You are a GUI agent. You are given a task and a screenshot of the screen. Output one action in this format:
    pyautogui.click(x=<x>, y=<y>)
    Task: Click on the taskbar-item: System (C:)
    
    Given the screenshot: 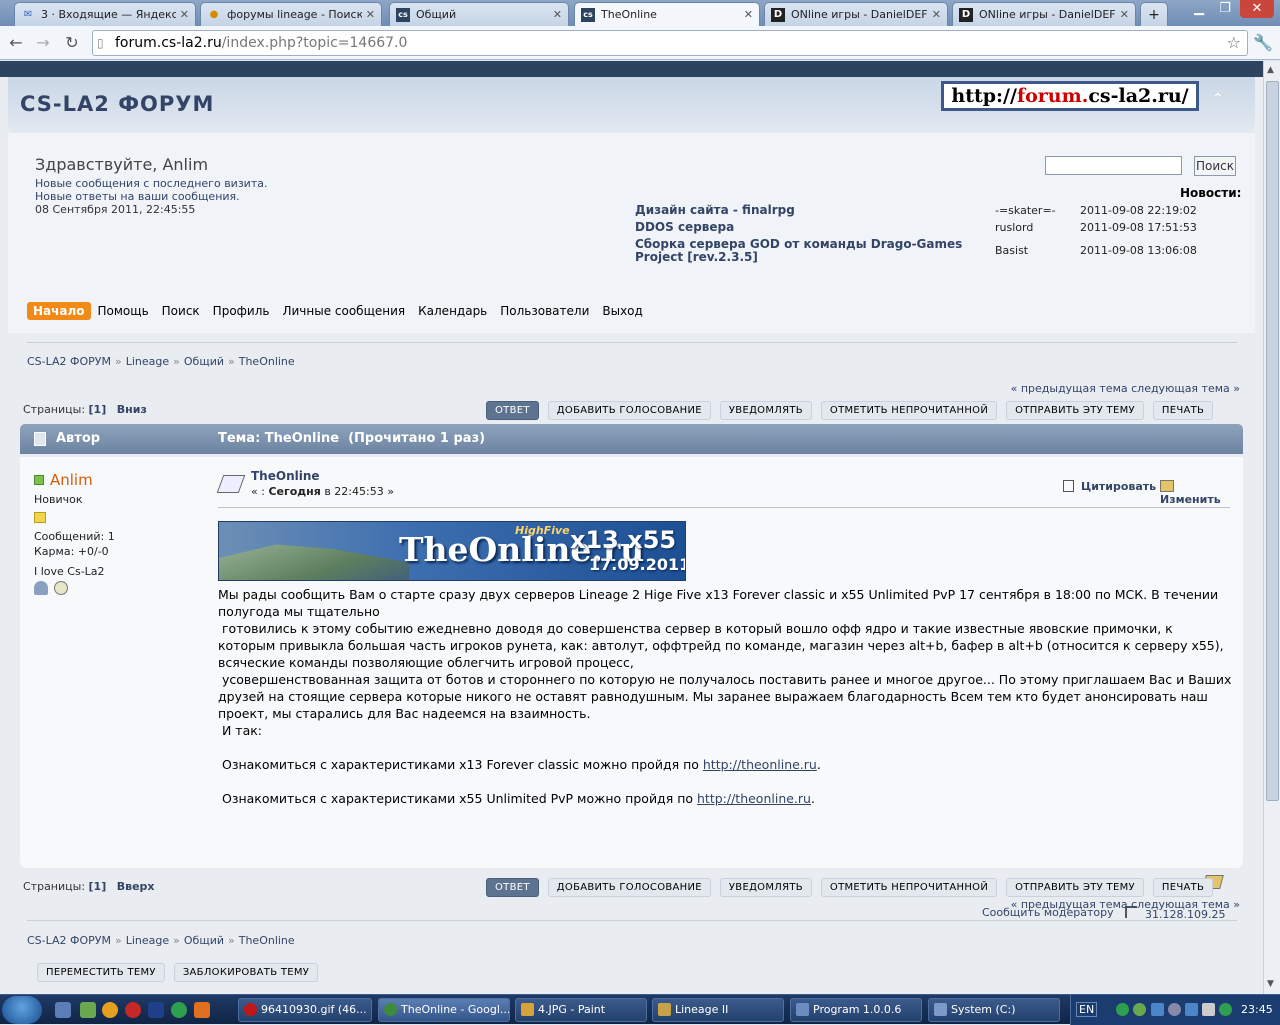 What is the action you would take?
    pyautogui.click(x=994, y=1010)
    